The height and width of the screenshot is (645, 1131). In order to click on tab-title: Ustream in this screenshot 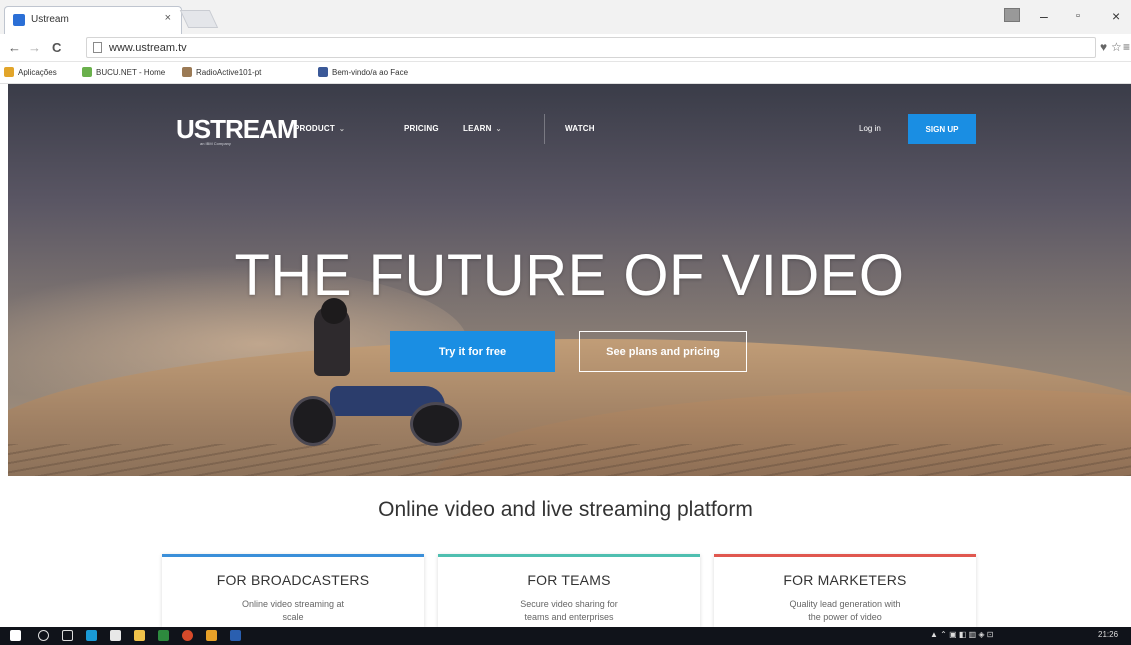, I will do `click(50, 19)`.